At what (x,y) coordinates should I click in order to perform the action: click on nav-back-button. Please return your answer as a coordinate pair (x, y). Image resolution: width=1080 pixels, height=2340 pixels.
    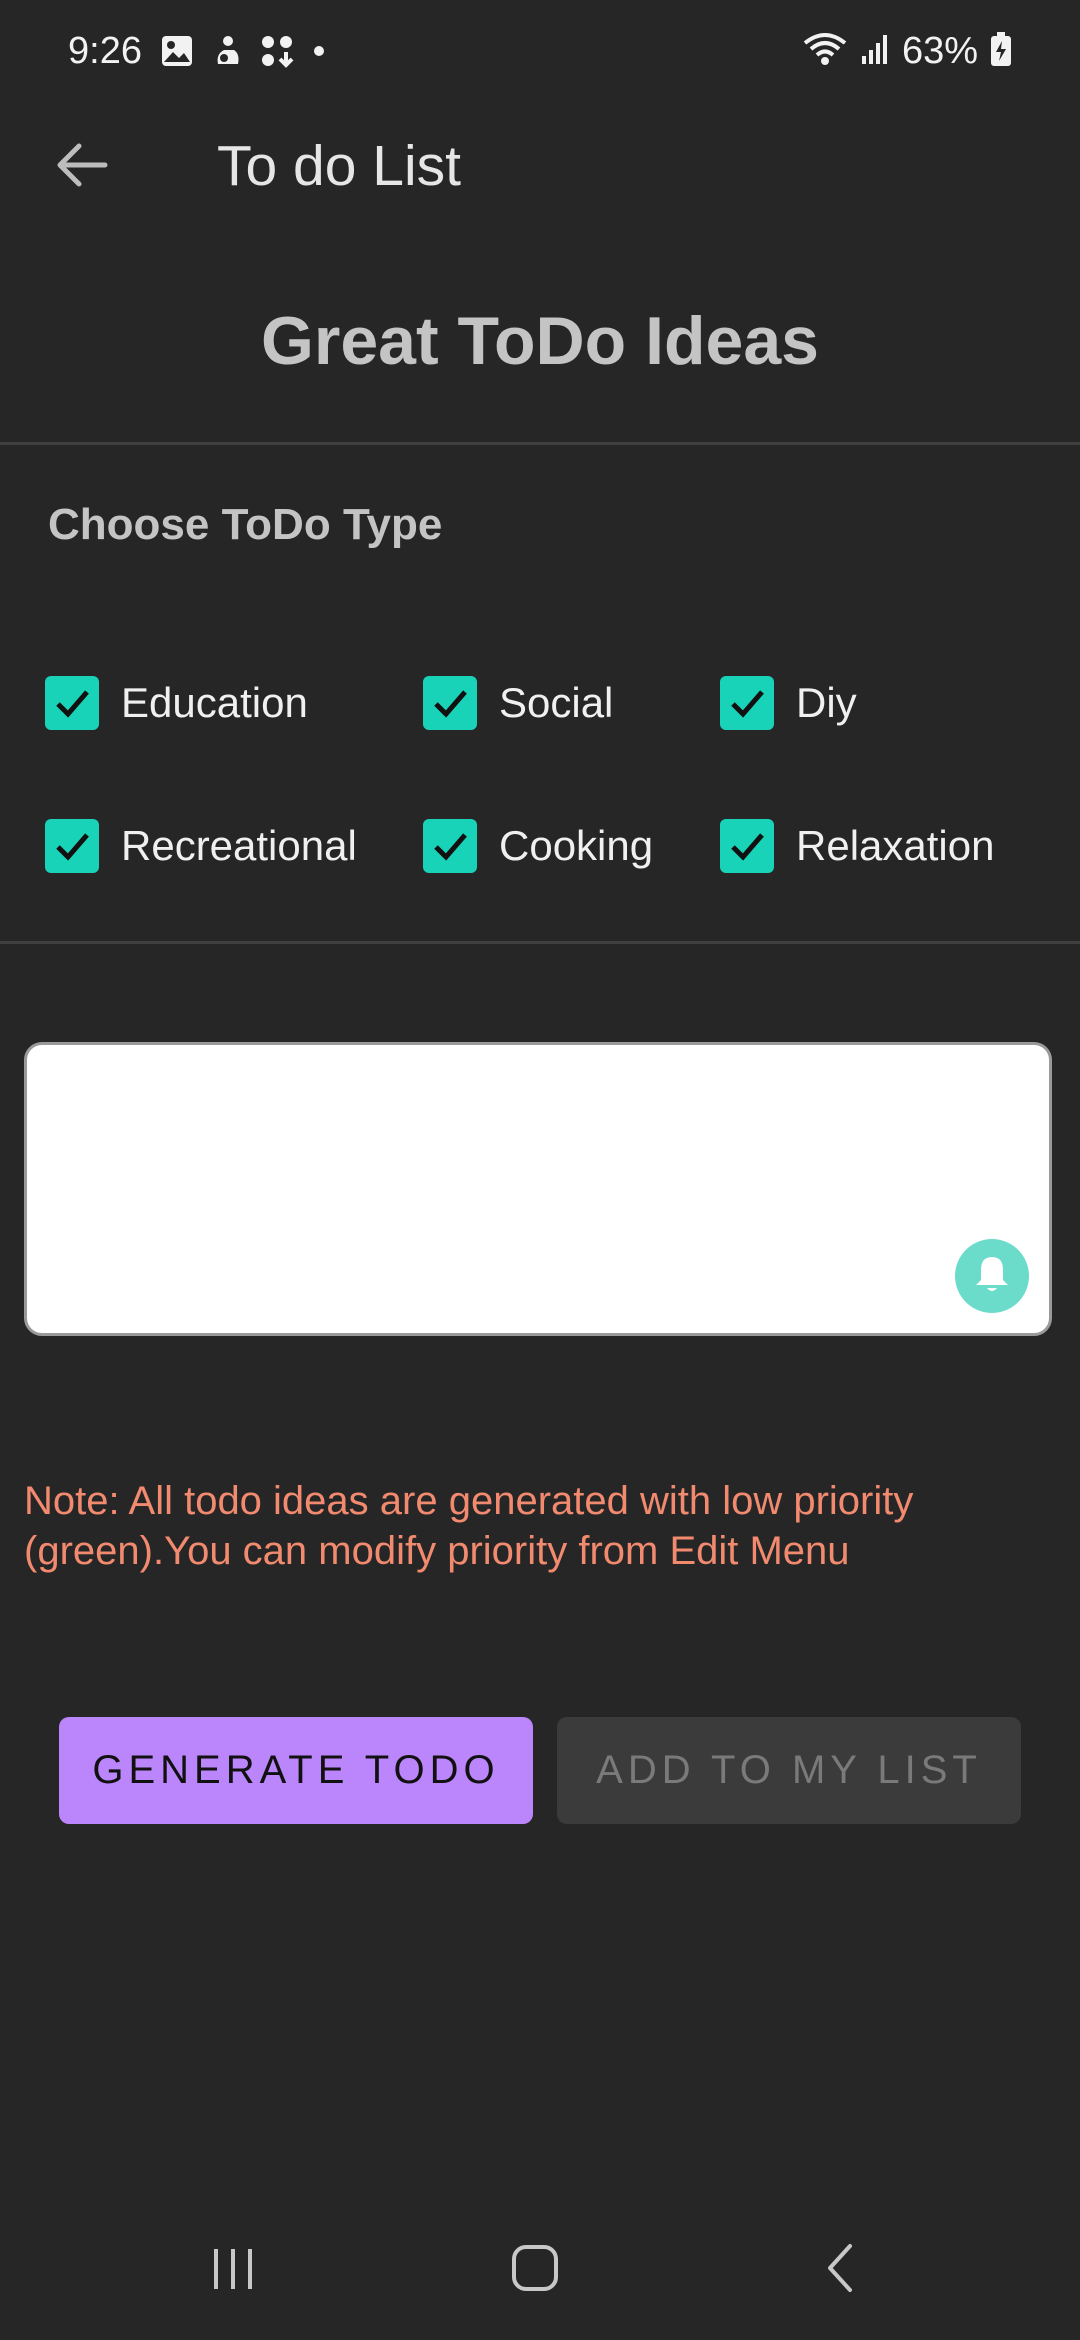
    Looking at the image, I should click on (840, 2270).